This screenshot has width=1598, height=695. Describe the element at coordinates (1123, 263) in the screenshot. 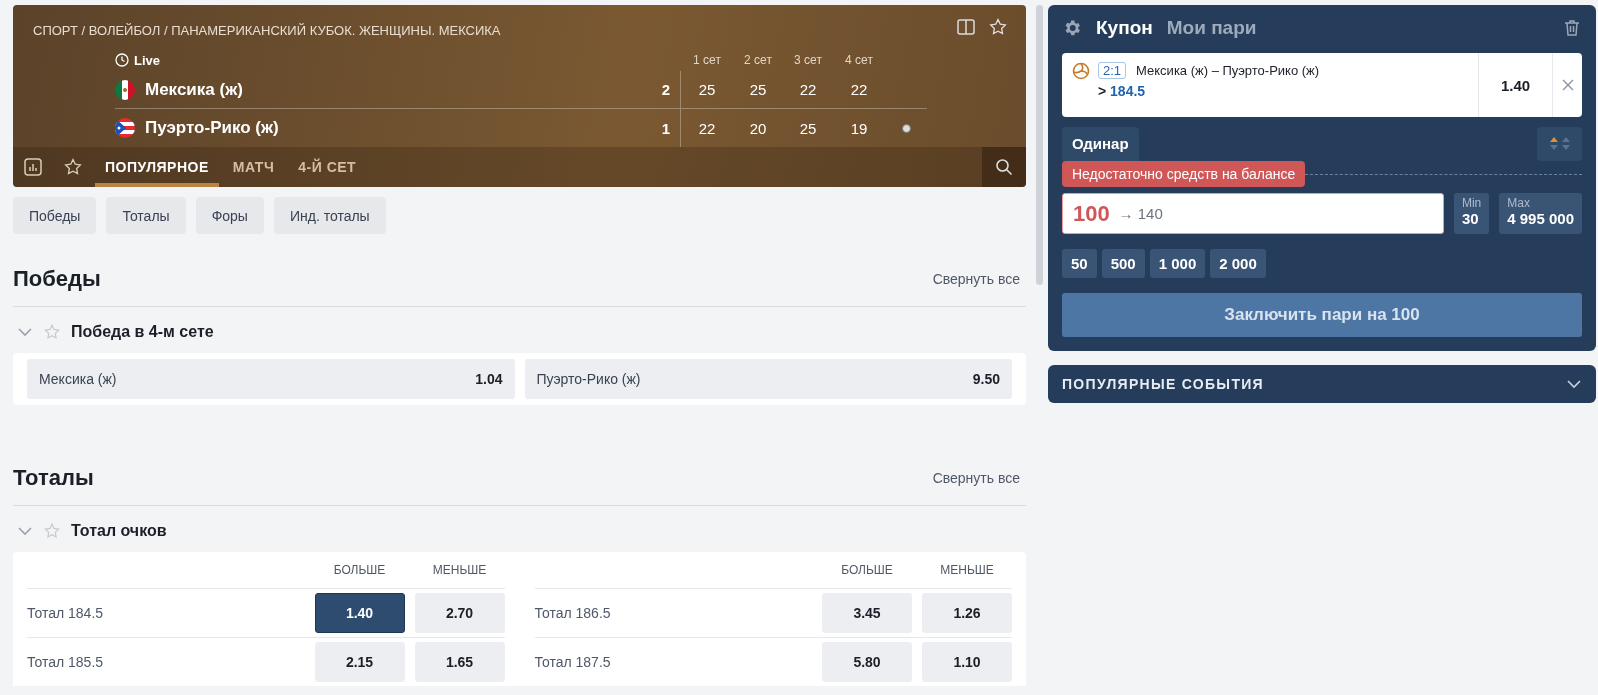

I see `quick-amount-button: 500` at that location.